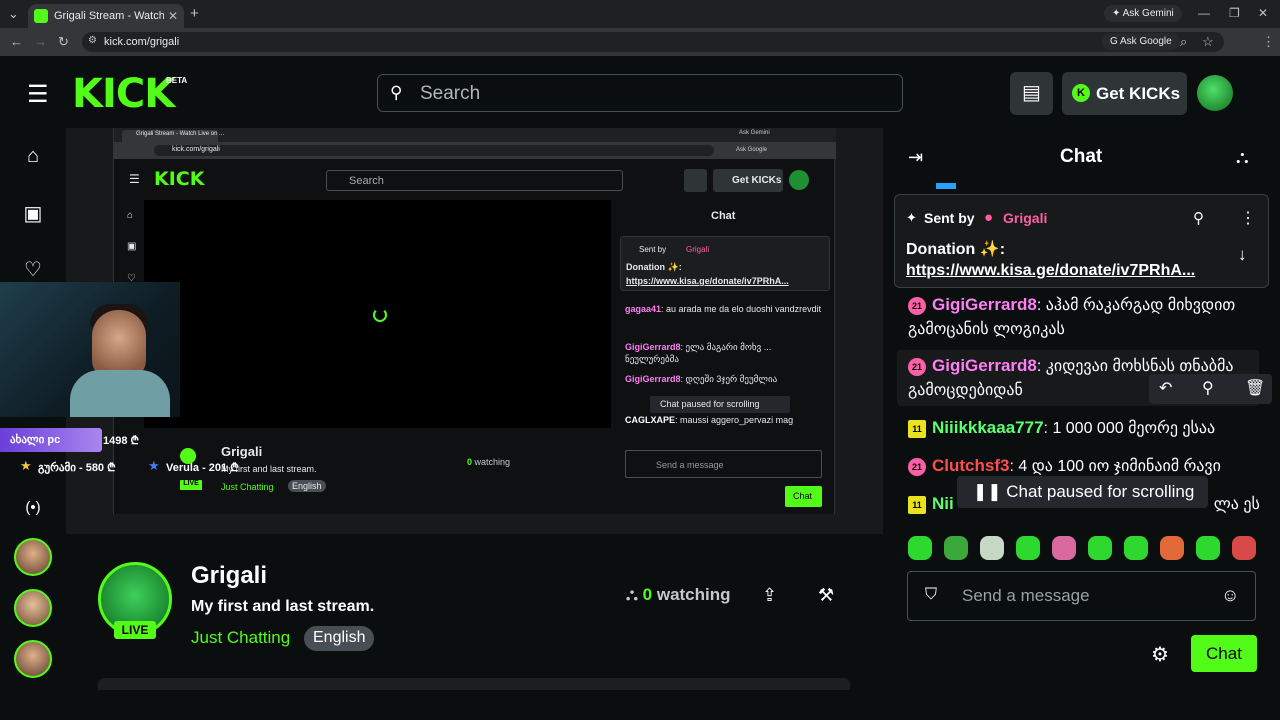 The width and height of the screenshot is (1280, 720). I want to click on unpin-icon: ⚲, so click(1198, 218).